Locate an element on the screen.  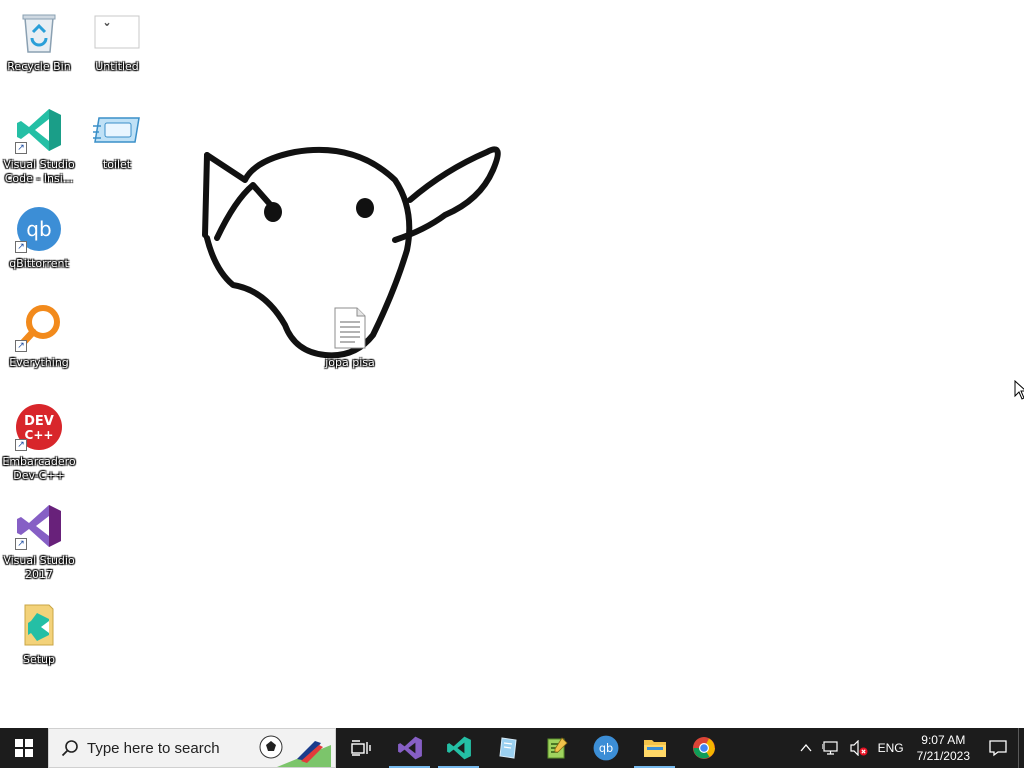
search-icon is located at coordinates (69, 748).